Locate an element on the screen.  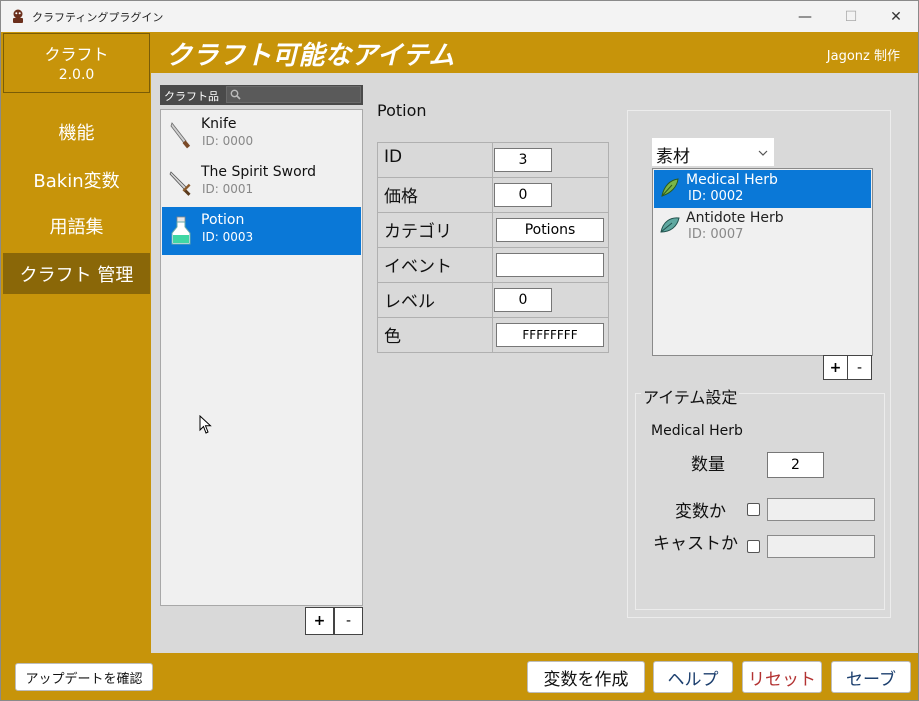
property-row-level: レベル 0 is located at coordinates (493, 300).